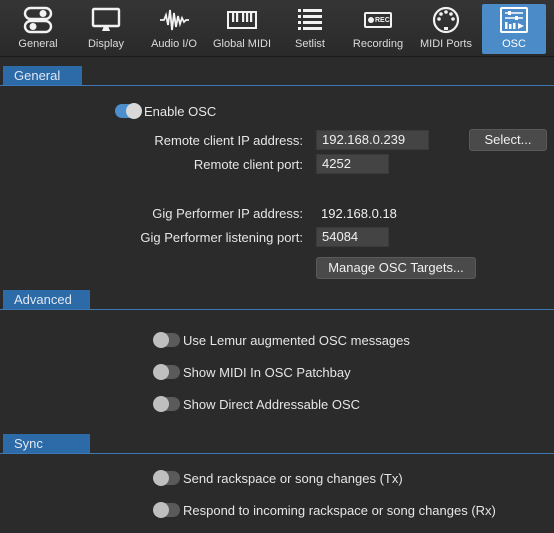  I want to click on respond-changes-toggle, so click(166, 510).